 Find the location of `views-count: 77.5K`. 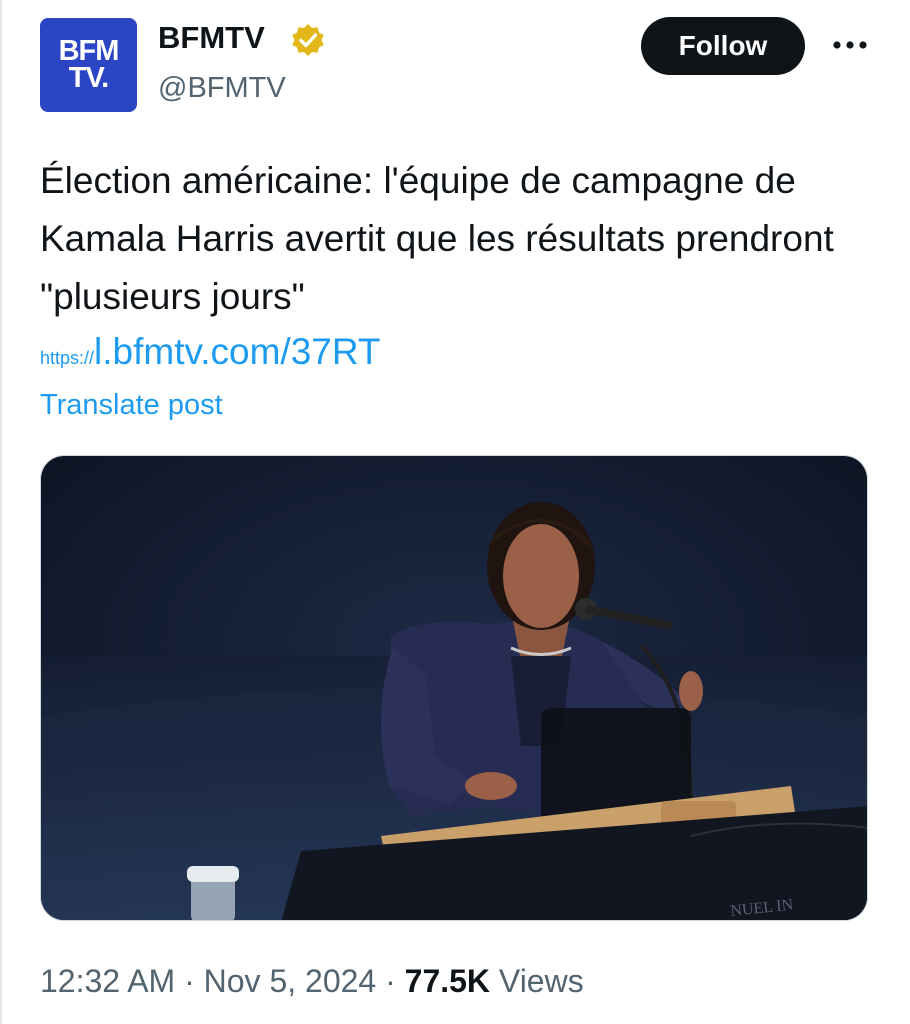

views-count: 77.5K is located at coordinates (447, 981).